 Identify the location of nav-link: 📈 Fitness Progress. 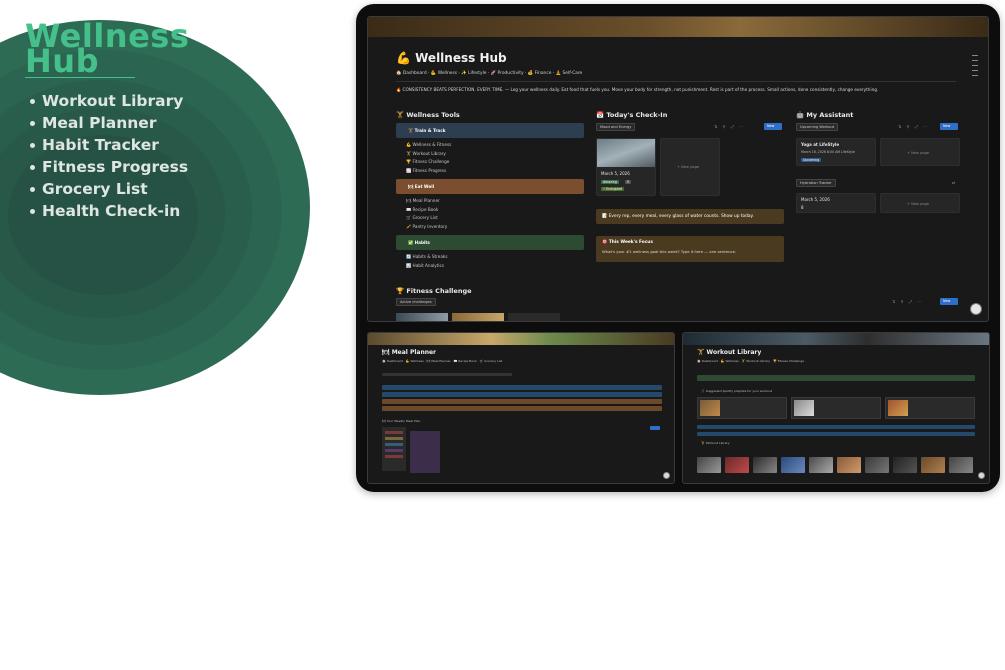
(428, 171).